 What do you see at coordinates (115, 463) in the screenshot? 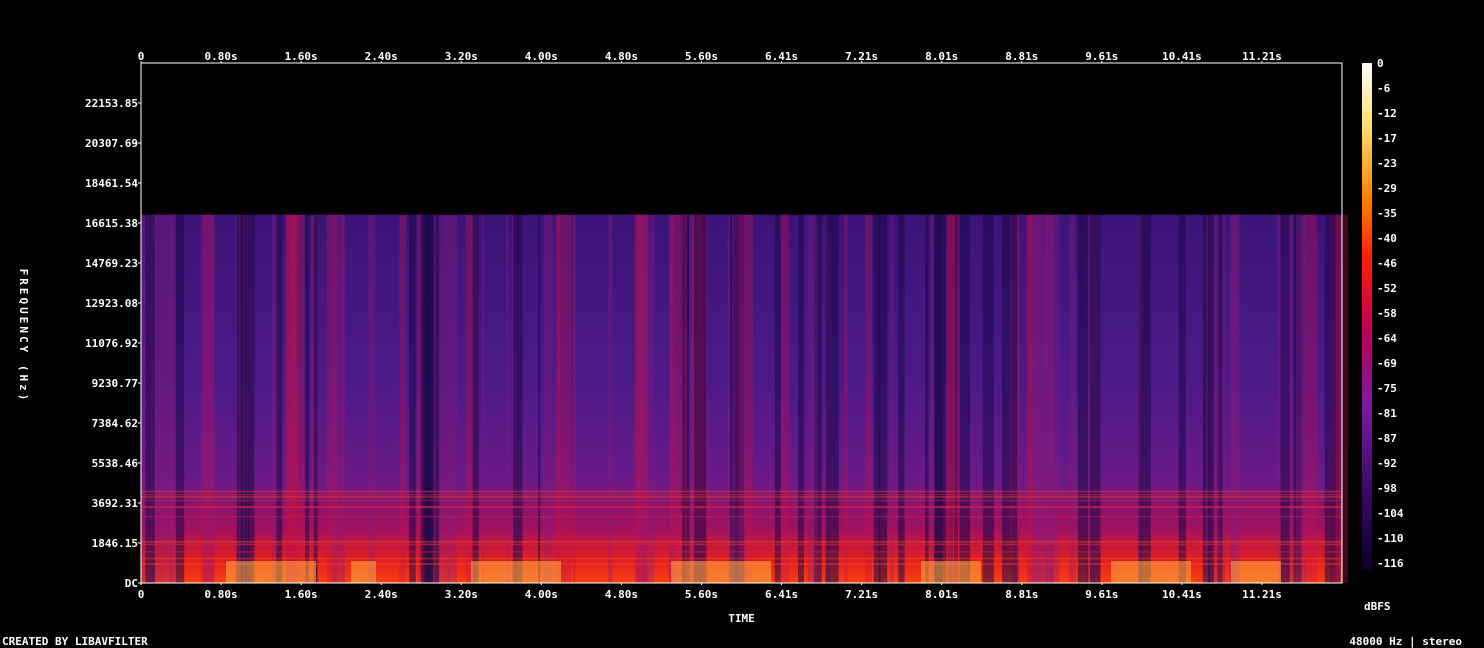
I see `y-tick-label: 5538.46` at bounding box center [115, 463].